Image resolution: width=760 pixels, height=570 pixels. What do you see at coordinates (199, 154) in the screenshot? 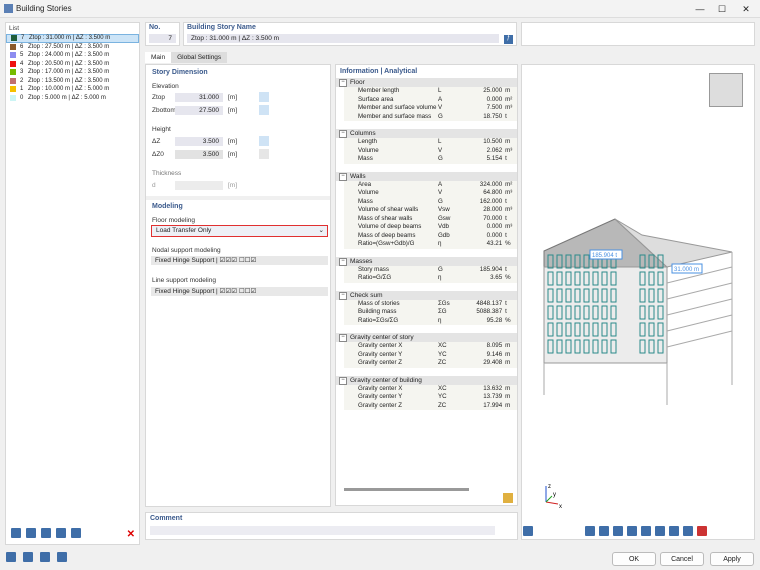
I see `dz0-input: 3.500` at bounding box center [199, 154].